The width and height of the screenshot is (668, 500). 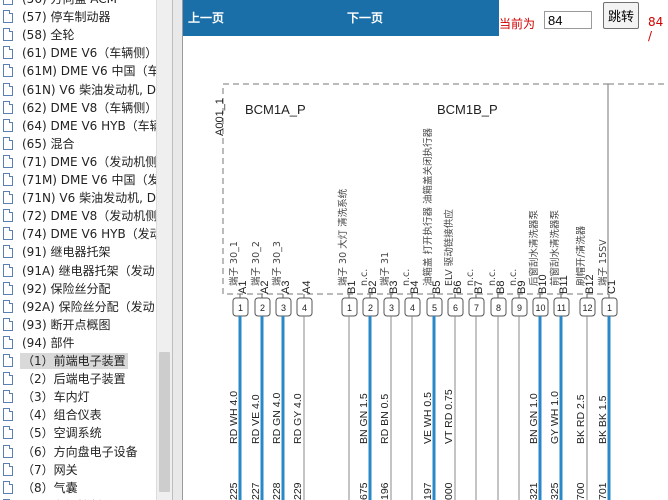 What do you see at coordinates (86, 343) in the screenshot?
I see `tree-item: (94) 部件` at bounding box center [86, 343].